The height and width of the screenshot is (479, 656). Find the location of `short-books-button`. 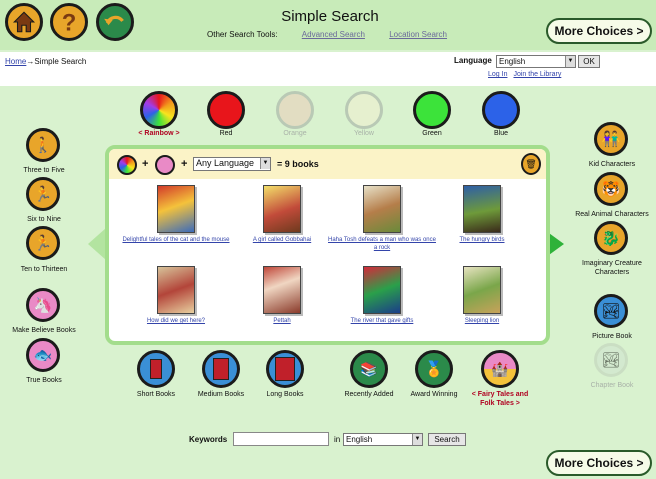

short-books-button is located at coordinates (156, 369).